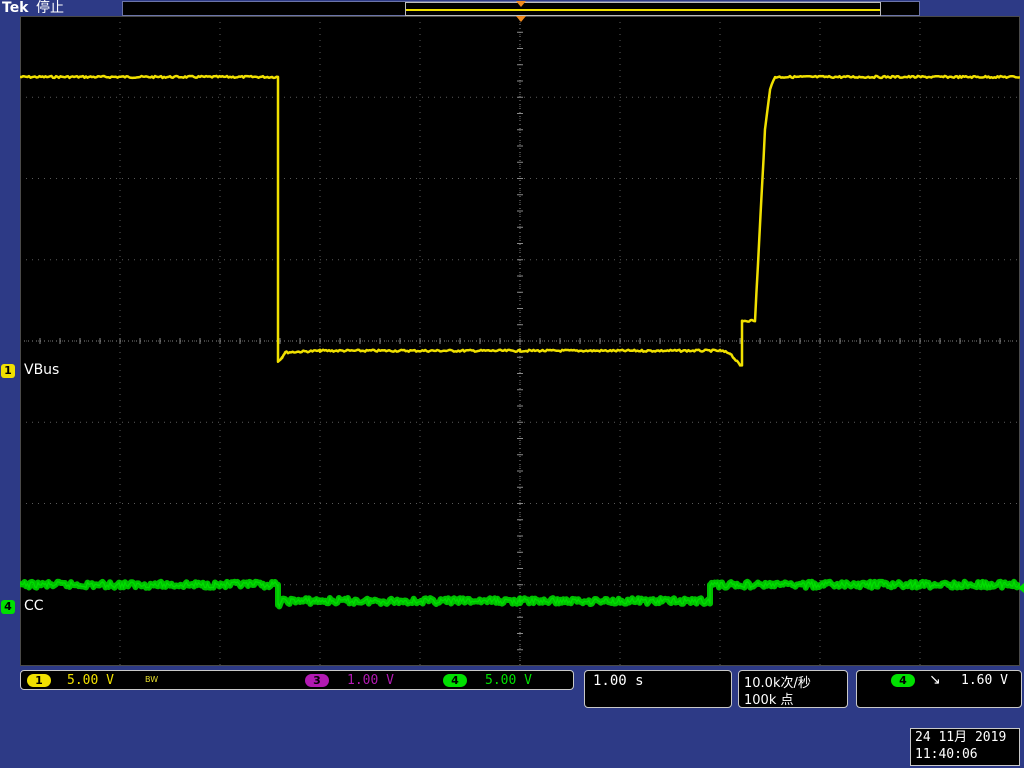 This screenshot has width=1024, height=768. Describe the element at coordinates (297, 680) in the screenshot. I see `vertical-scale-bar: 1 5.00 V BW 3 1.00 V 4 5.00 V` at that location.